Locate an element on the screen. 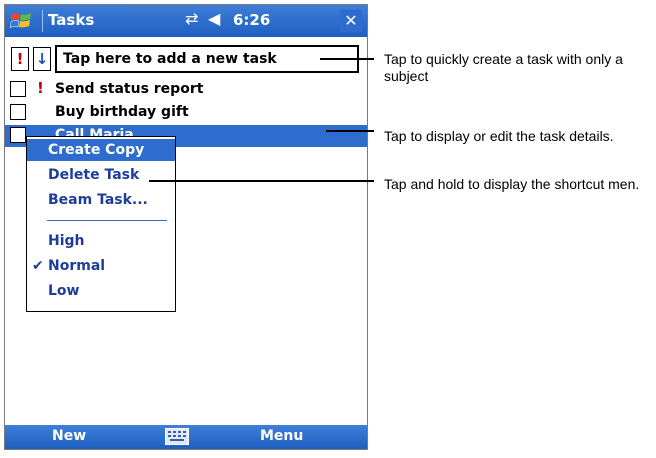  title-bar: Tasks ⇄ ◀ 6:26 ✕ is located at coordinates (186, 21).